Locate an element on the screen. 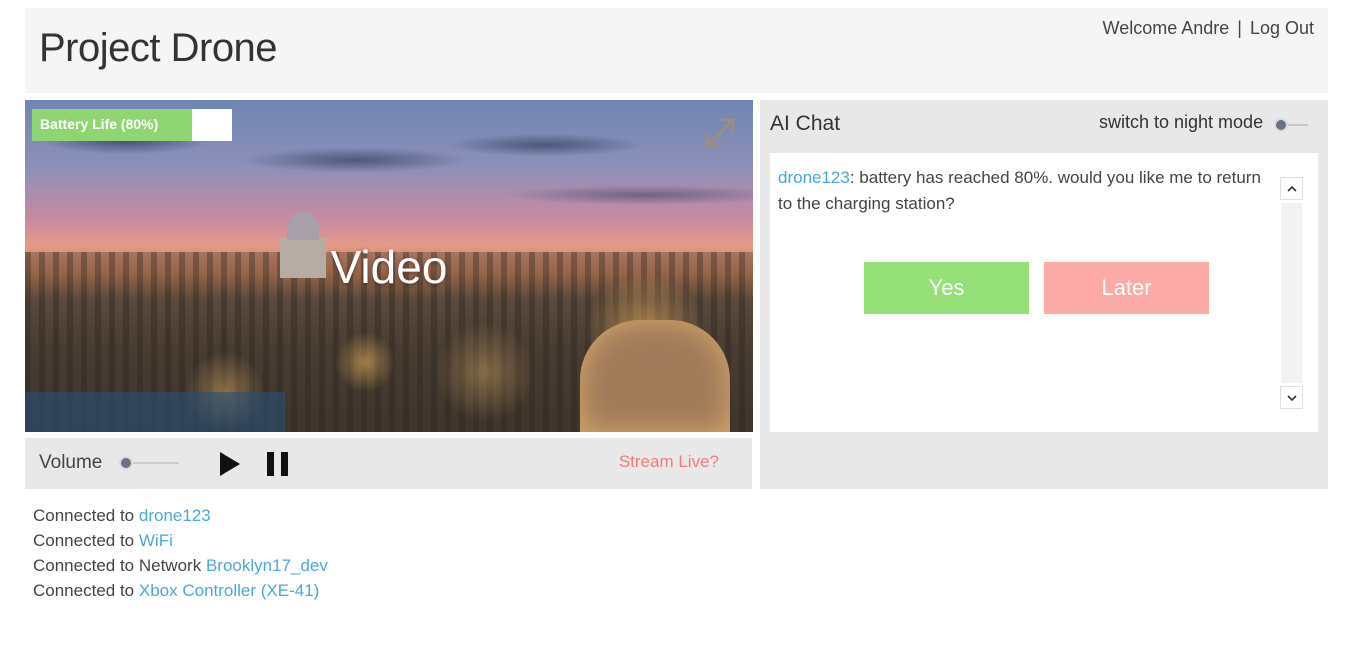 The width and height of the screenshot is (1350, 650). connection-drone-link: drone123 is located at coordinates (175, 515).